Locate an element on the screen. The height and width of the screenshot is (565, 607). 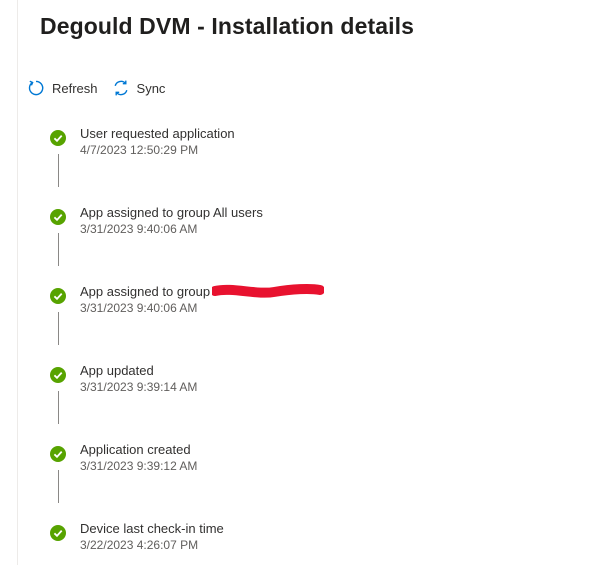
event-timestamp: 3/22/2023 4:26:07 PM is located at coordinates (139, 545).